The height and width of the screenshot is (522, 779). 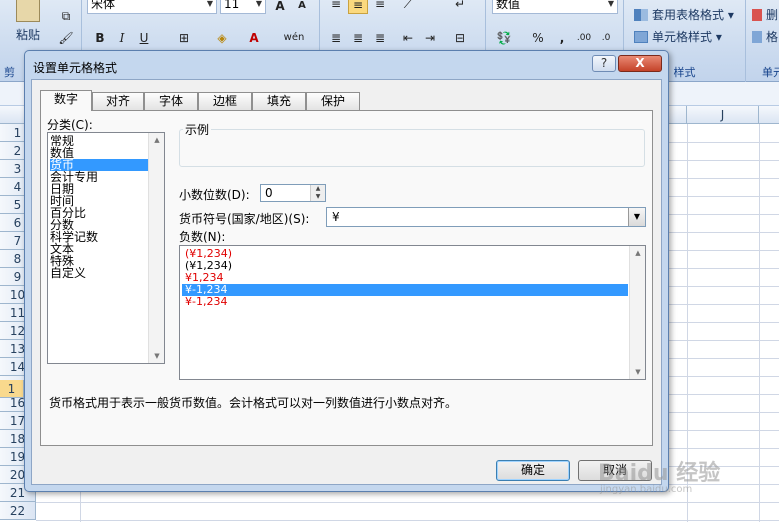 What do you see at coordinates (75, 68) in the screenshot?
I see `dialog-title: 设置单元格格式` at bounding box center [75, 68].